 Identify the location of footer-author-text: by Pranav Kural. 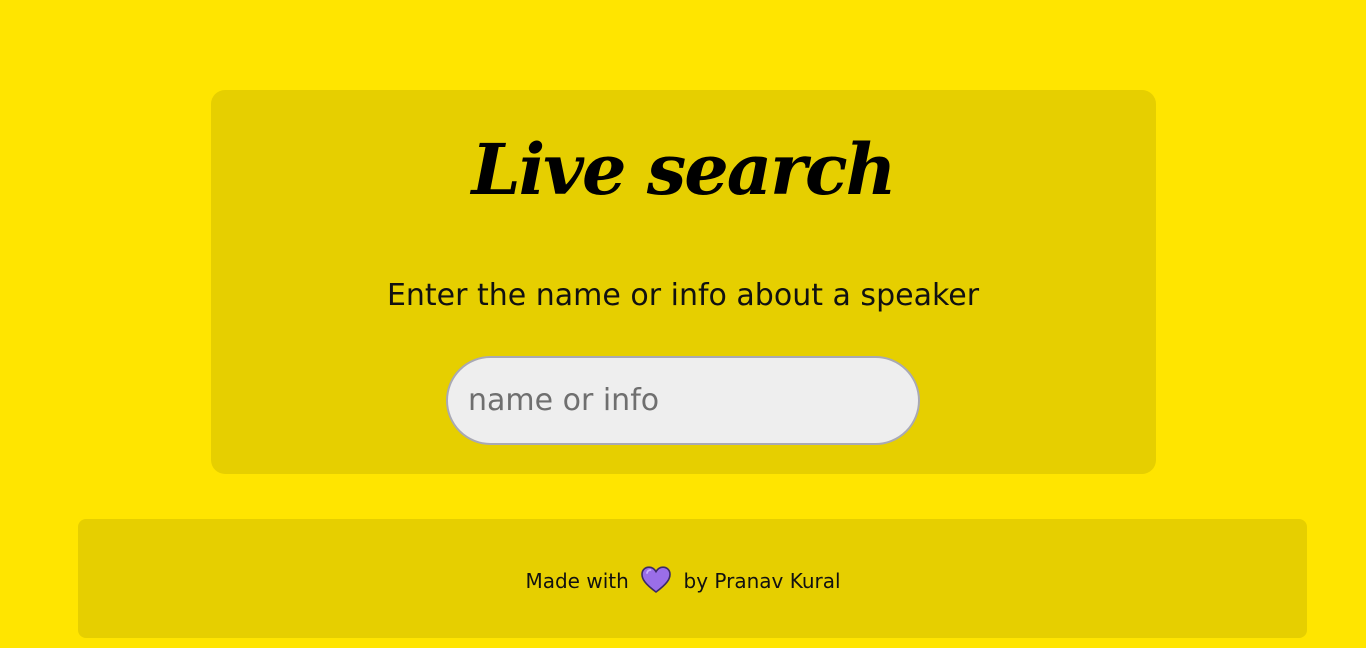
(762, 581).